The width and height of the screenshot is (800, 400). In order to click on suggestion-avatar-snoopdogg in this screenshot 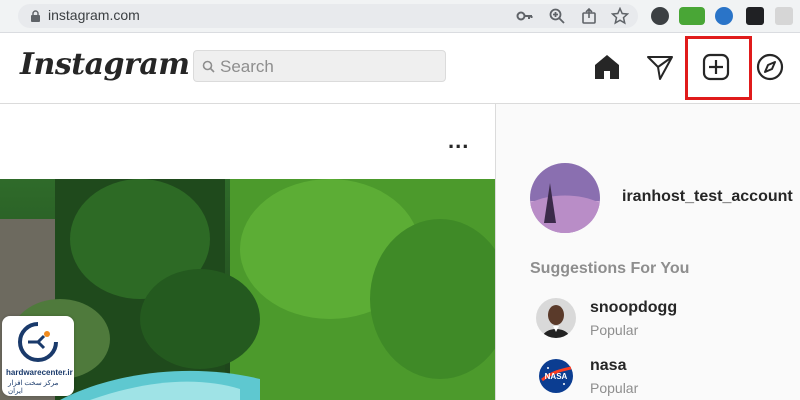, I will do `click(556, 318)`.